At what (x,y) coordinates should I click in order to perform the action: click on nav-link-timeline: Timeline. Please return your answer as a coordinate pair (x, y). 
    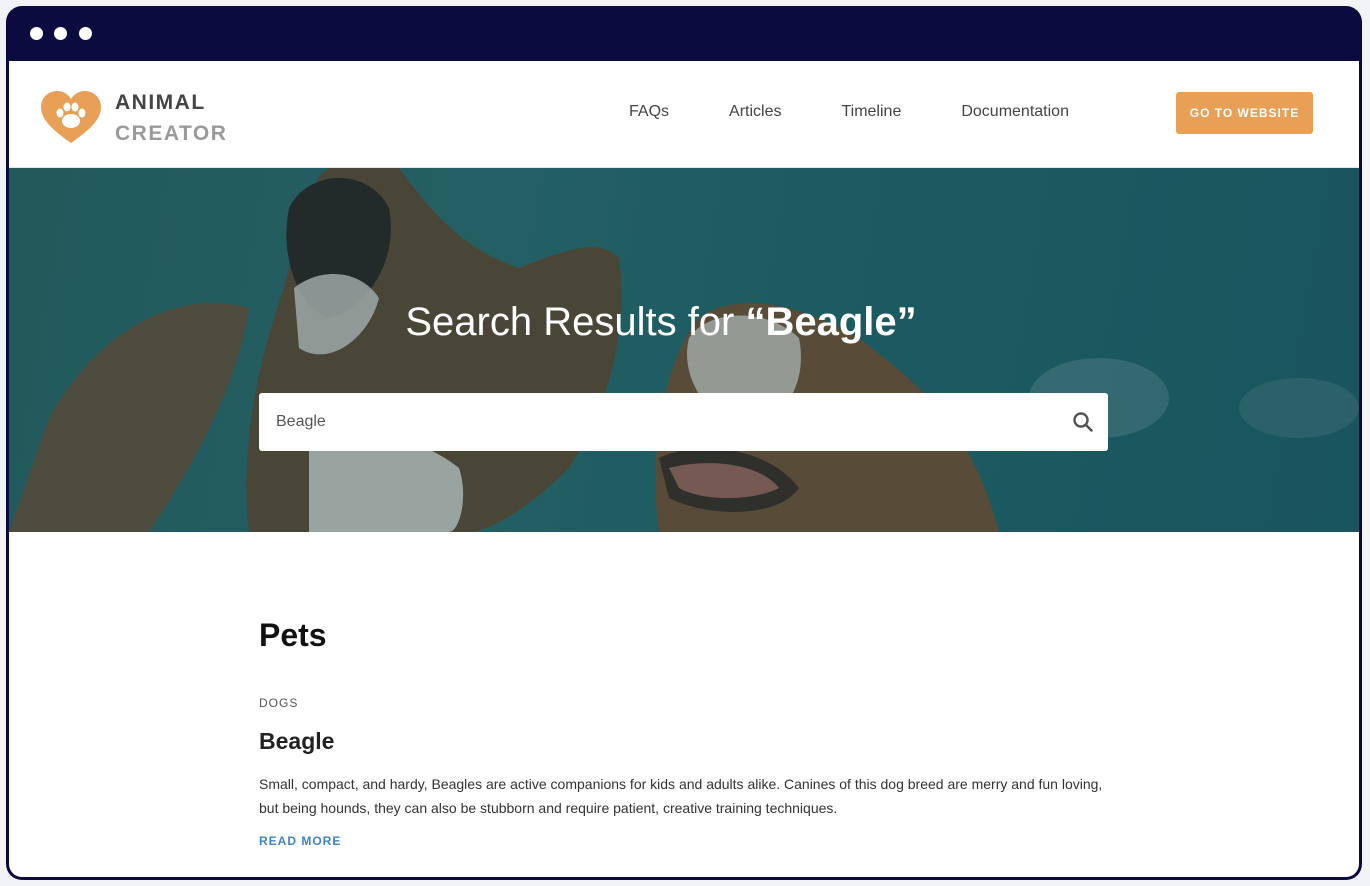
    Looking at the image, I should click on (871, 112).